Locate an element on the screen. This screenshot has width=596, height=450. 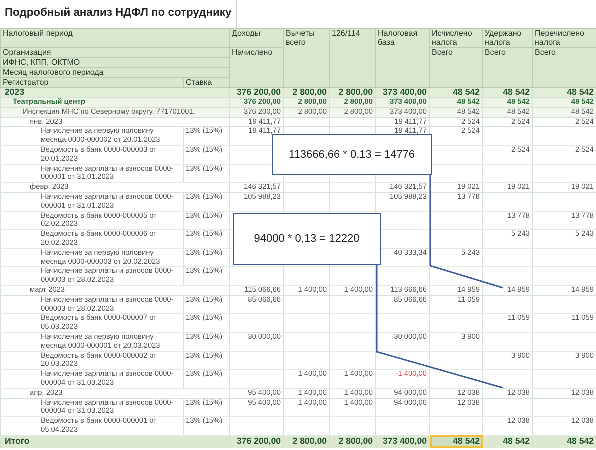
table-cell: 376 200,00 is located at coordinates (257, 441).